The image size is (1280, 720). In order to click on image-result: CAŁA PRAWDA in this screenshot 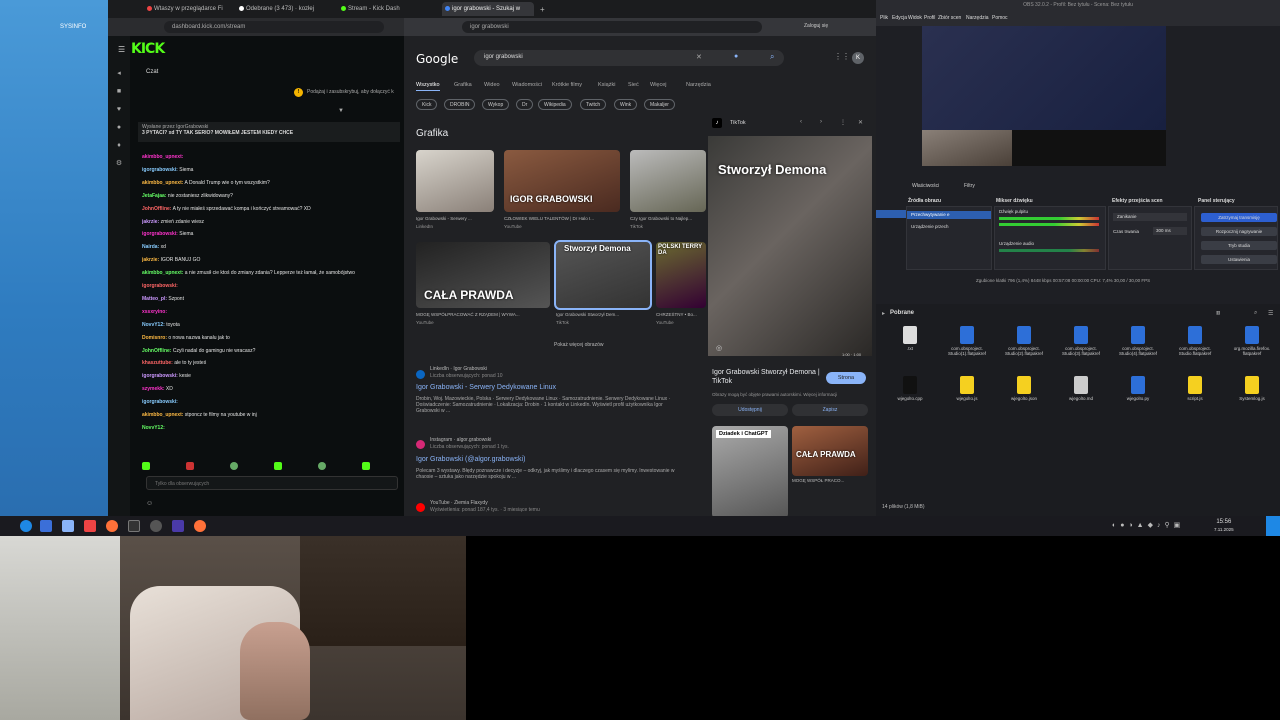, I will do `click(483, 275)`.